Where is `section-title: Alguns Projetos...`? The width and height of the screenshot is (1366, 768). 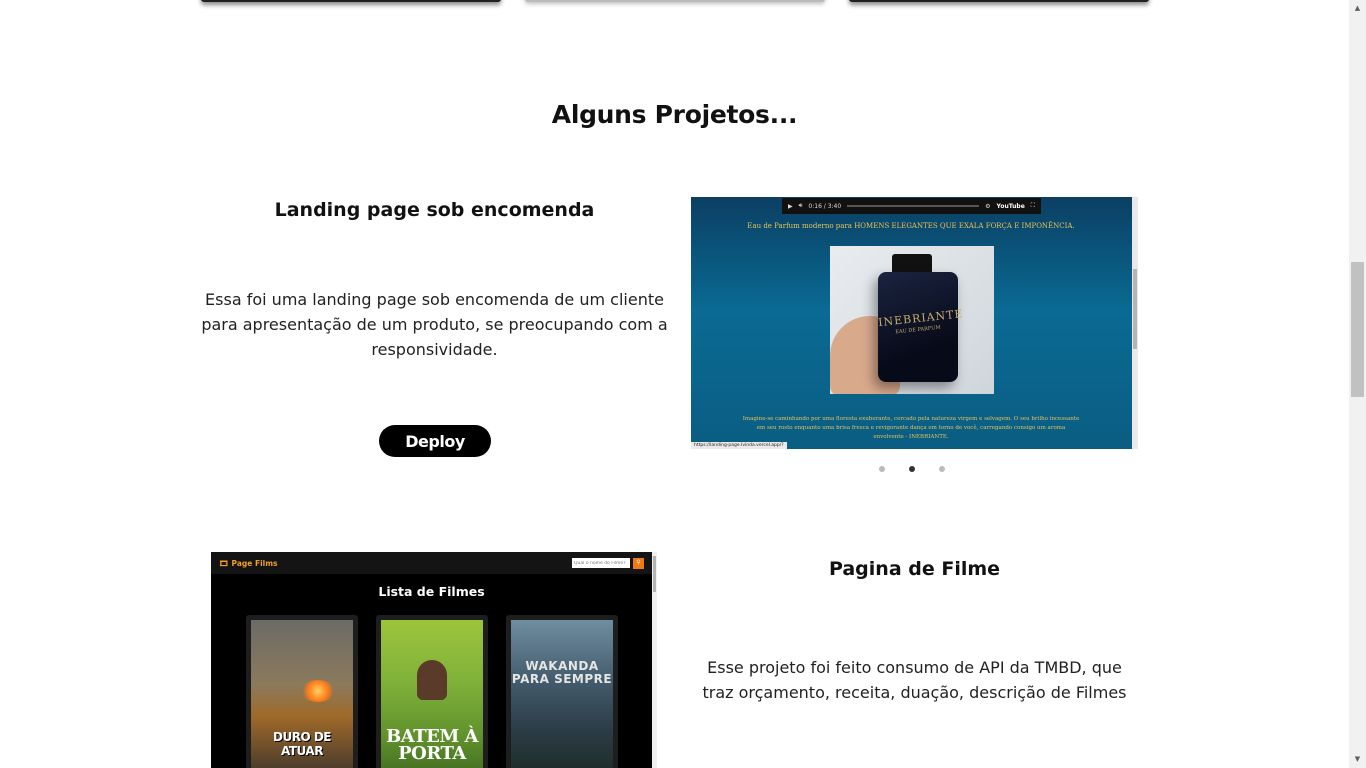
section-title: Alguns Projetos... is located at coordinates (674, 114).